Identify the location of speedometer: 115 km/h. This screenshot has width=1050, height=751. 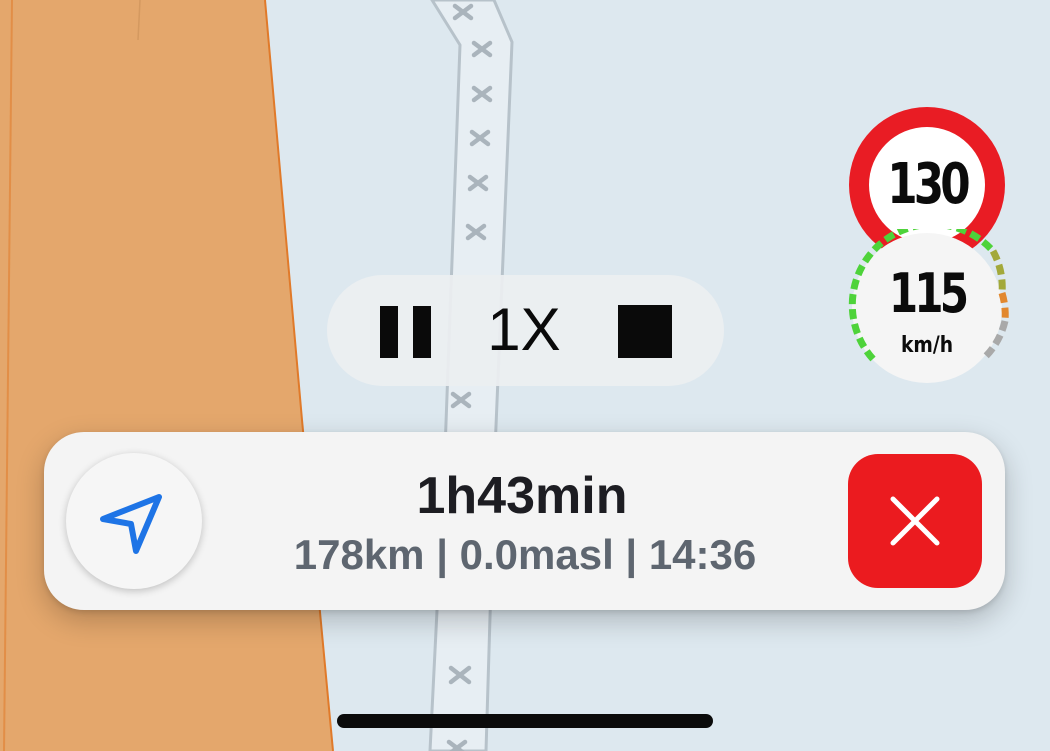
(927, 308).